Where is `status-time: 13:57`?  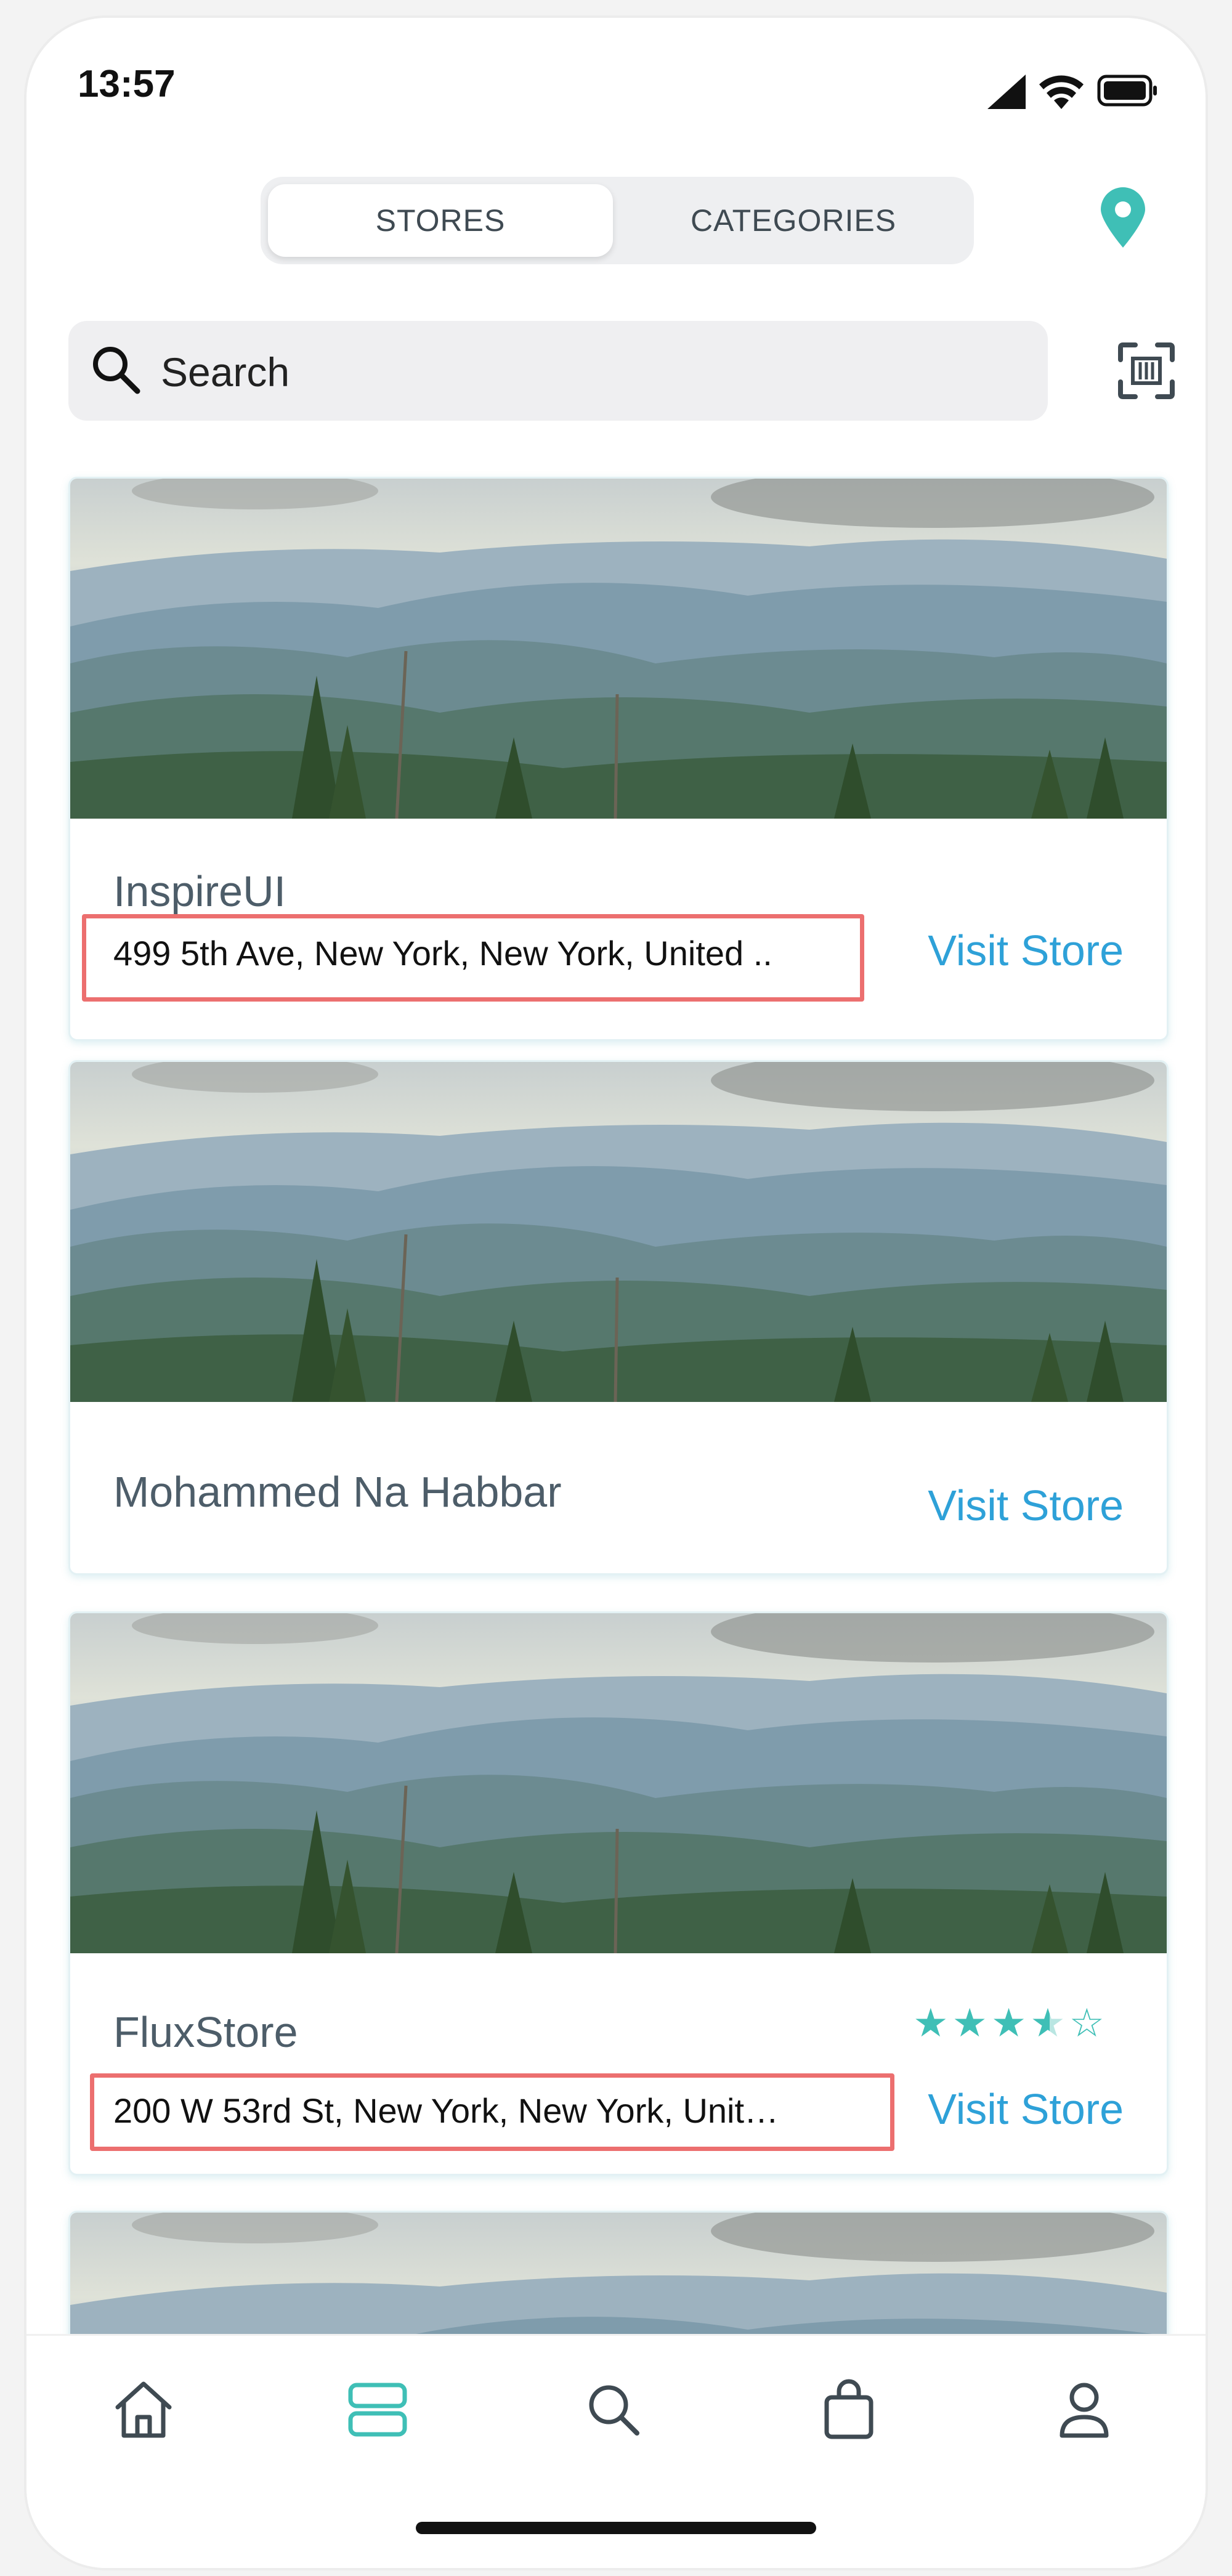 status-time: 13:57 is located at coordinates (127, 84).